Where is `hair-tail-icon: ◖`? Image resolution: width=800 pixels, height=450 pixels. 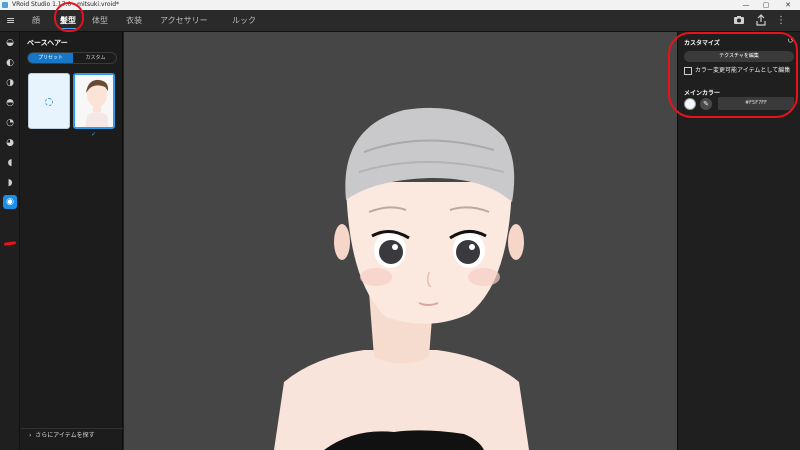 hair-tail-icon: ◖ is located at coordinates (10, 163).